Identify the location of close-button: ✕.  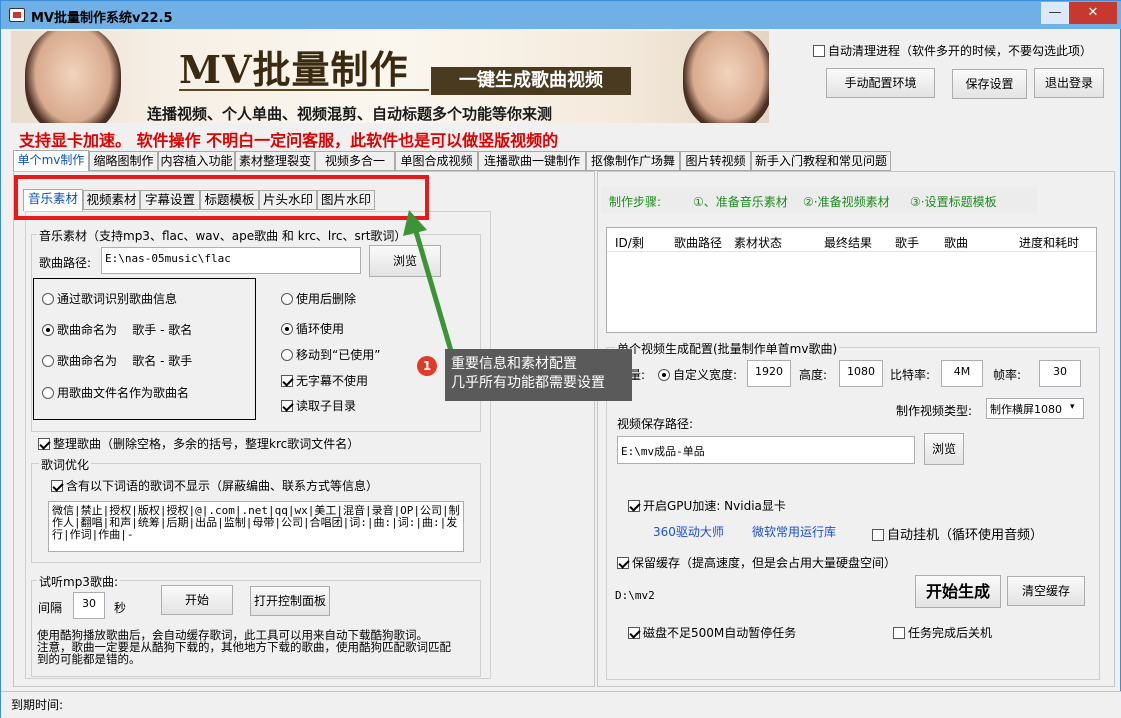
(1093, 13).